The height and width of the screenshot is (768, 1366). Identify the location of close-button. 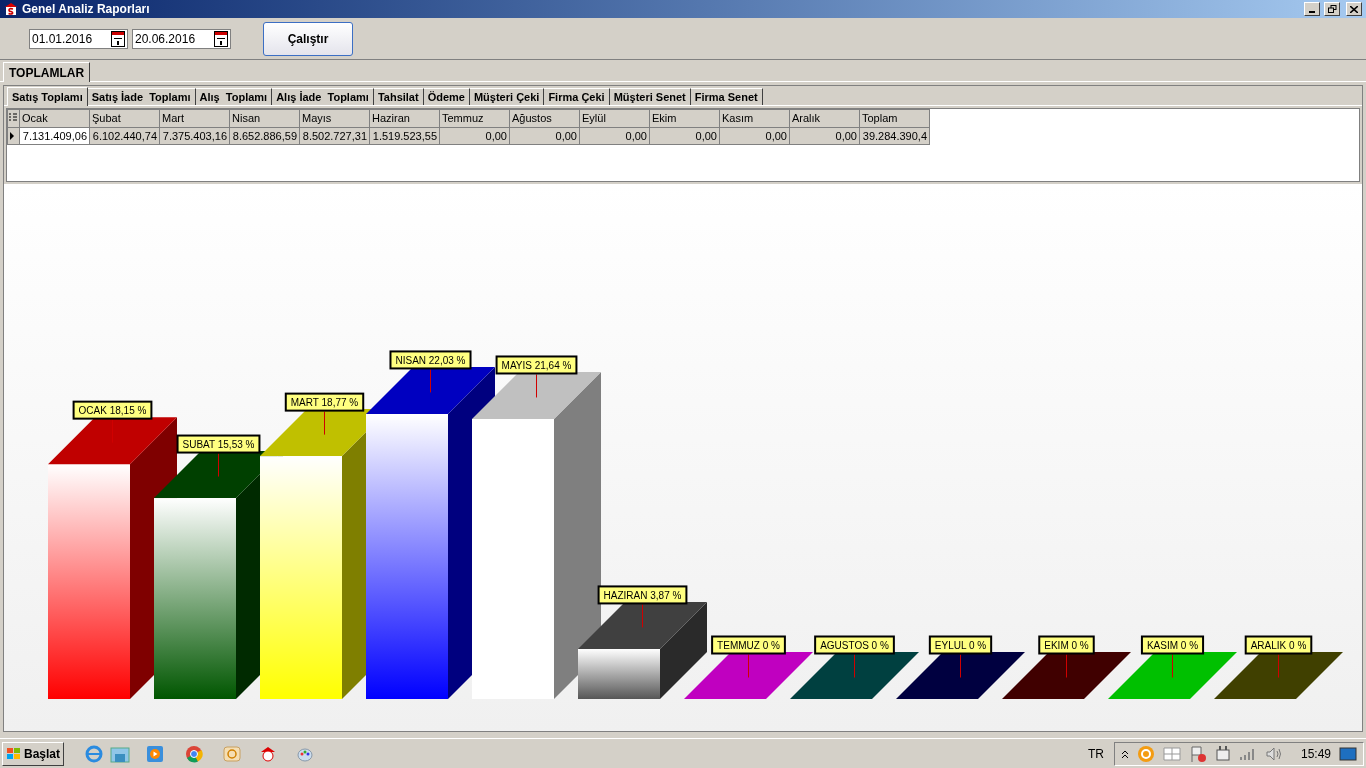
(1354, 9).